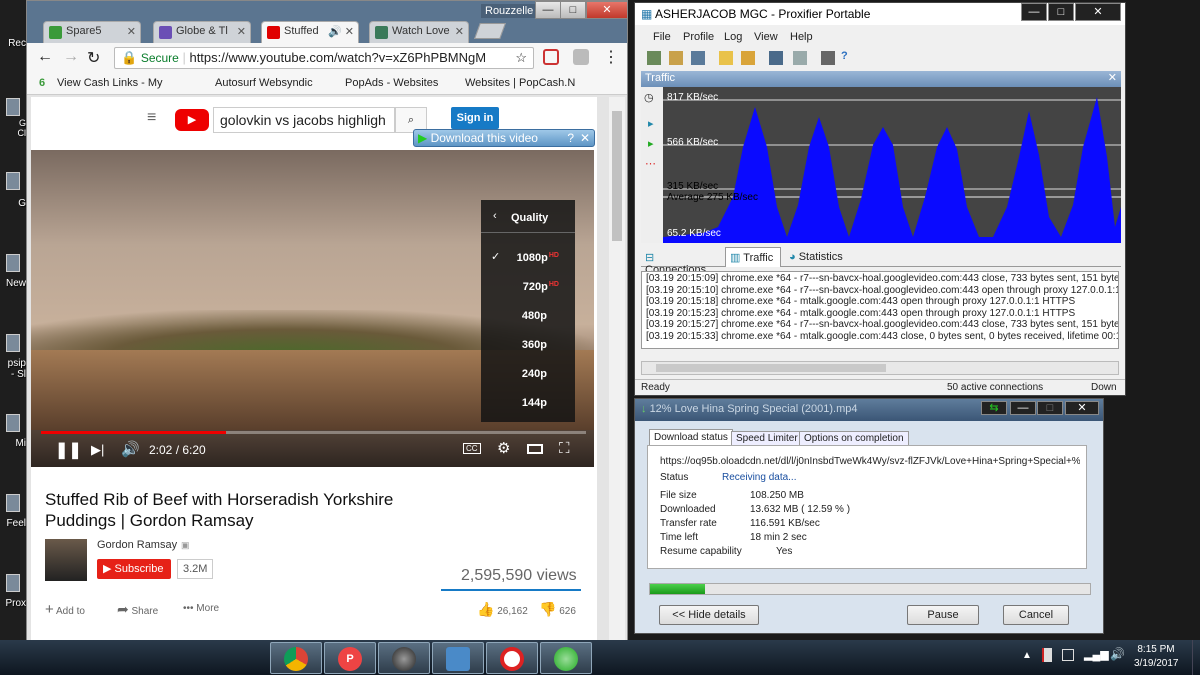 The height and width of the screenshot is (675, 1200). Describe the element at coordinates (1156, 657) in the screenshot. I see `tray-clock: 8:15 PM 3/19/2017` at that location.